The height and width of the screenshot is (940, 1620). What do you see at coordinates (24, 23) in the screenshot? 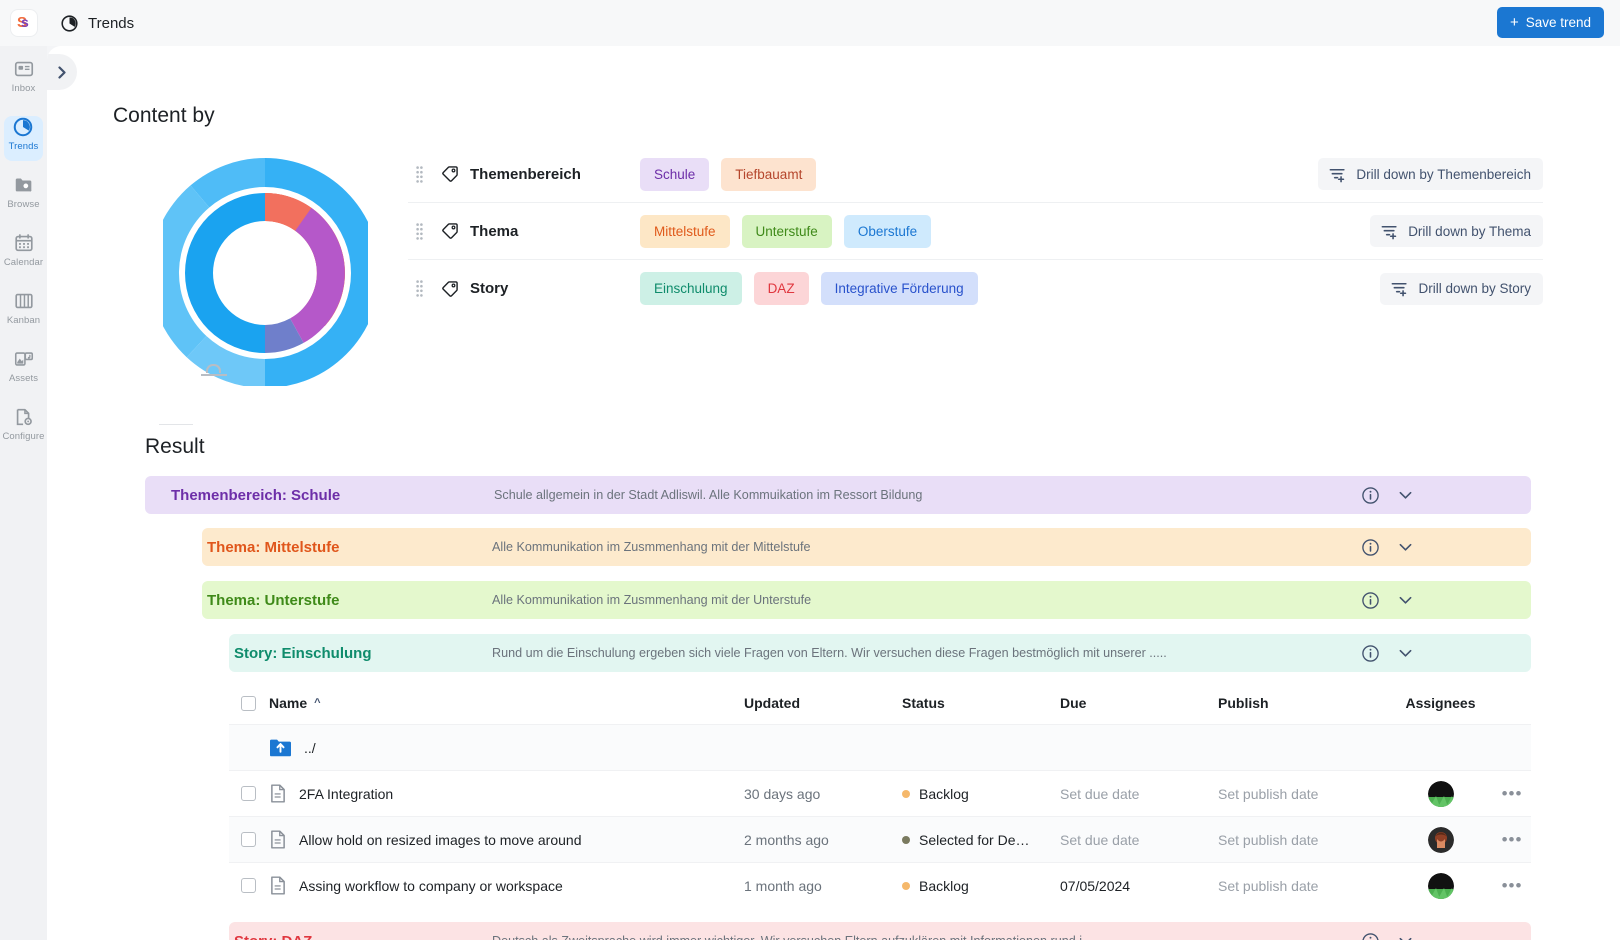
I see `app-logo: Ss` at bounding box center [24, 23].